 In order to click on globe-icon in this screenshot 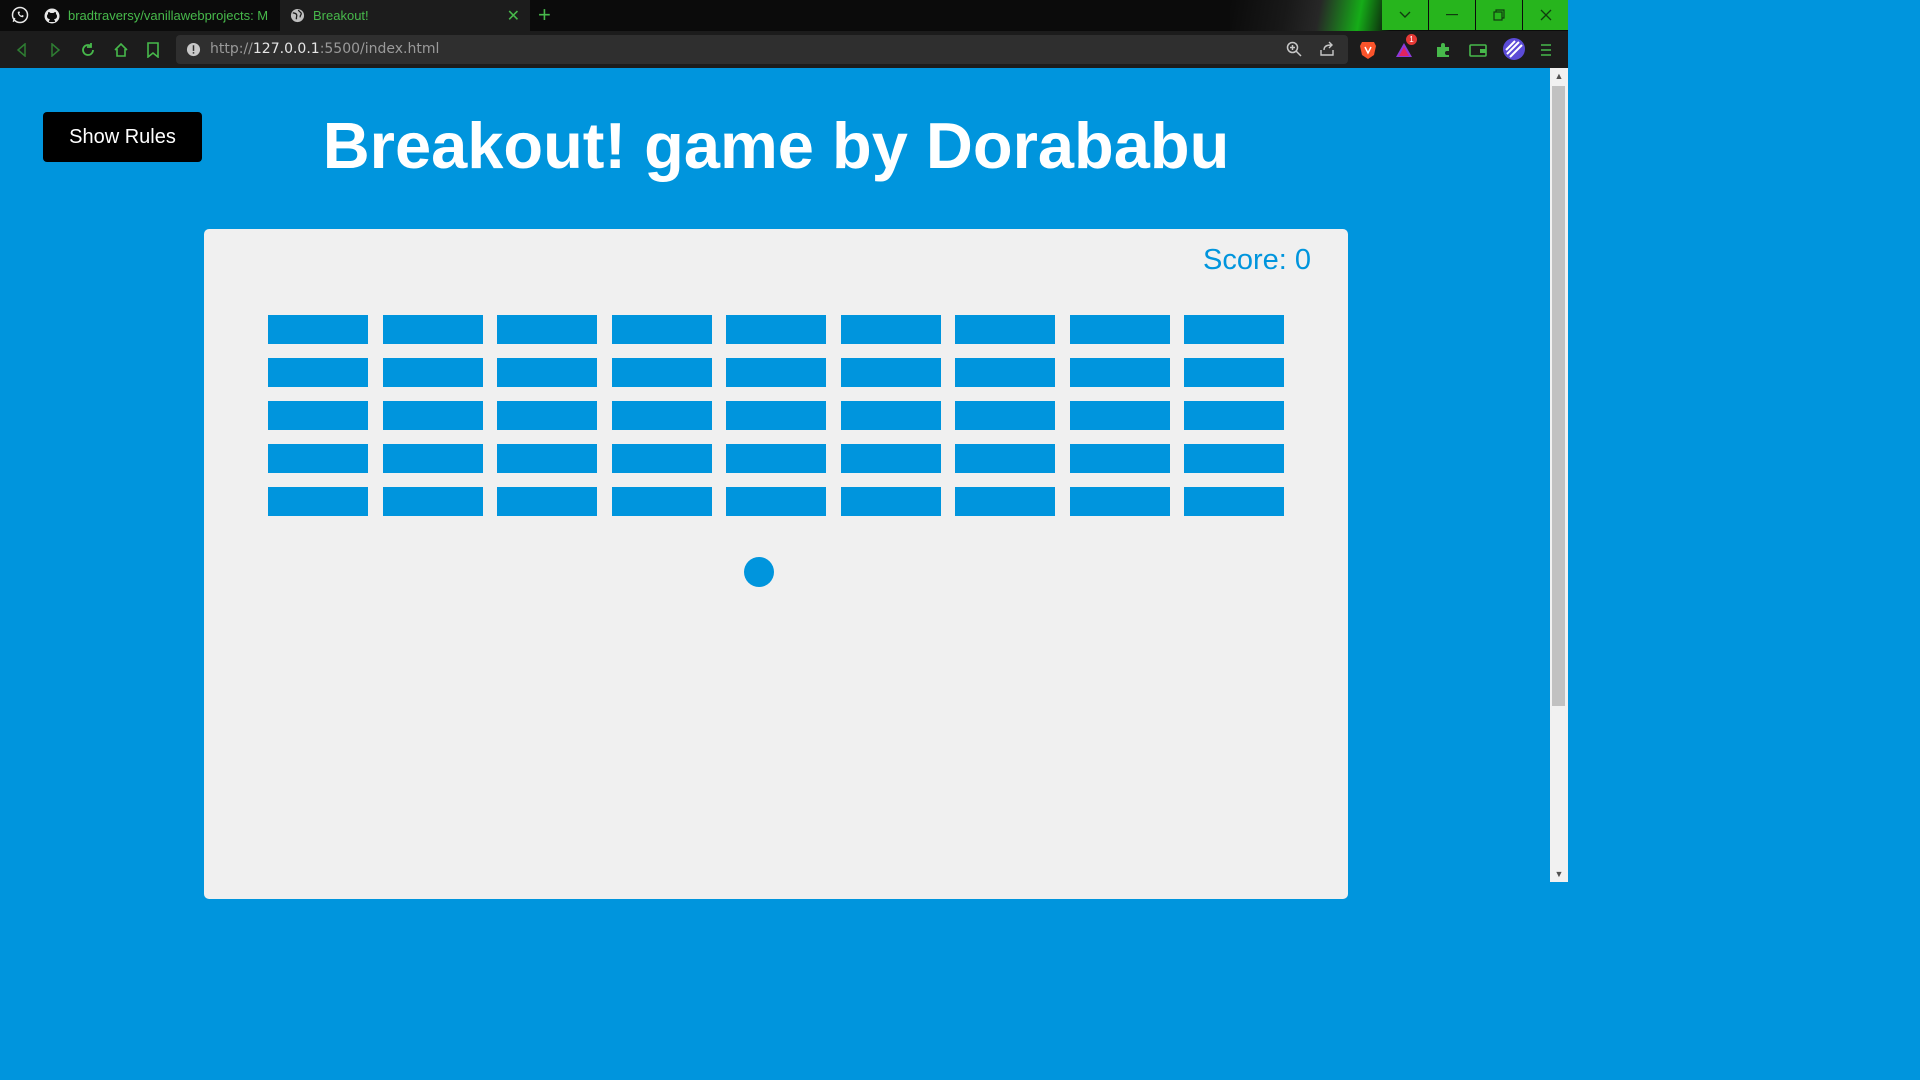, I will do `click(297, 16)`.